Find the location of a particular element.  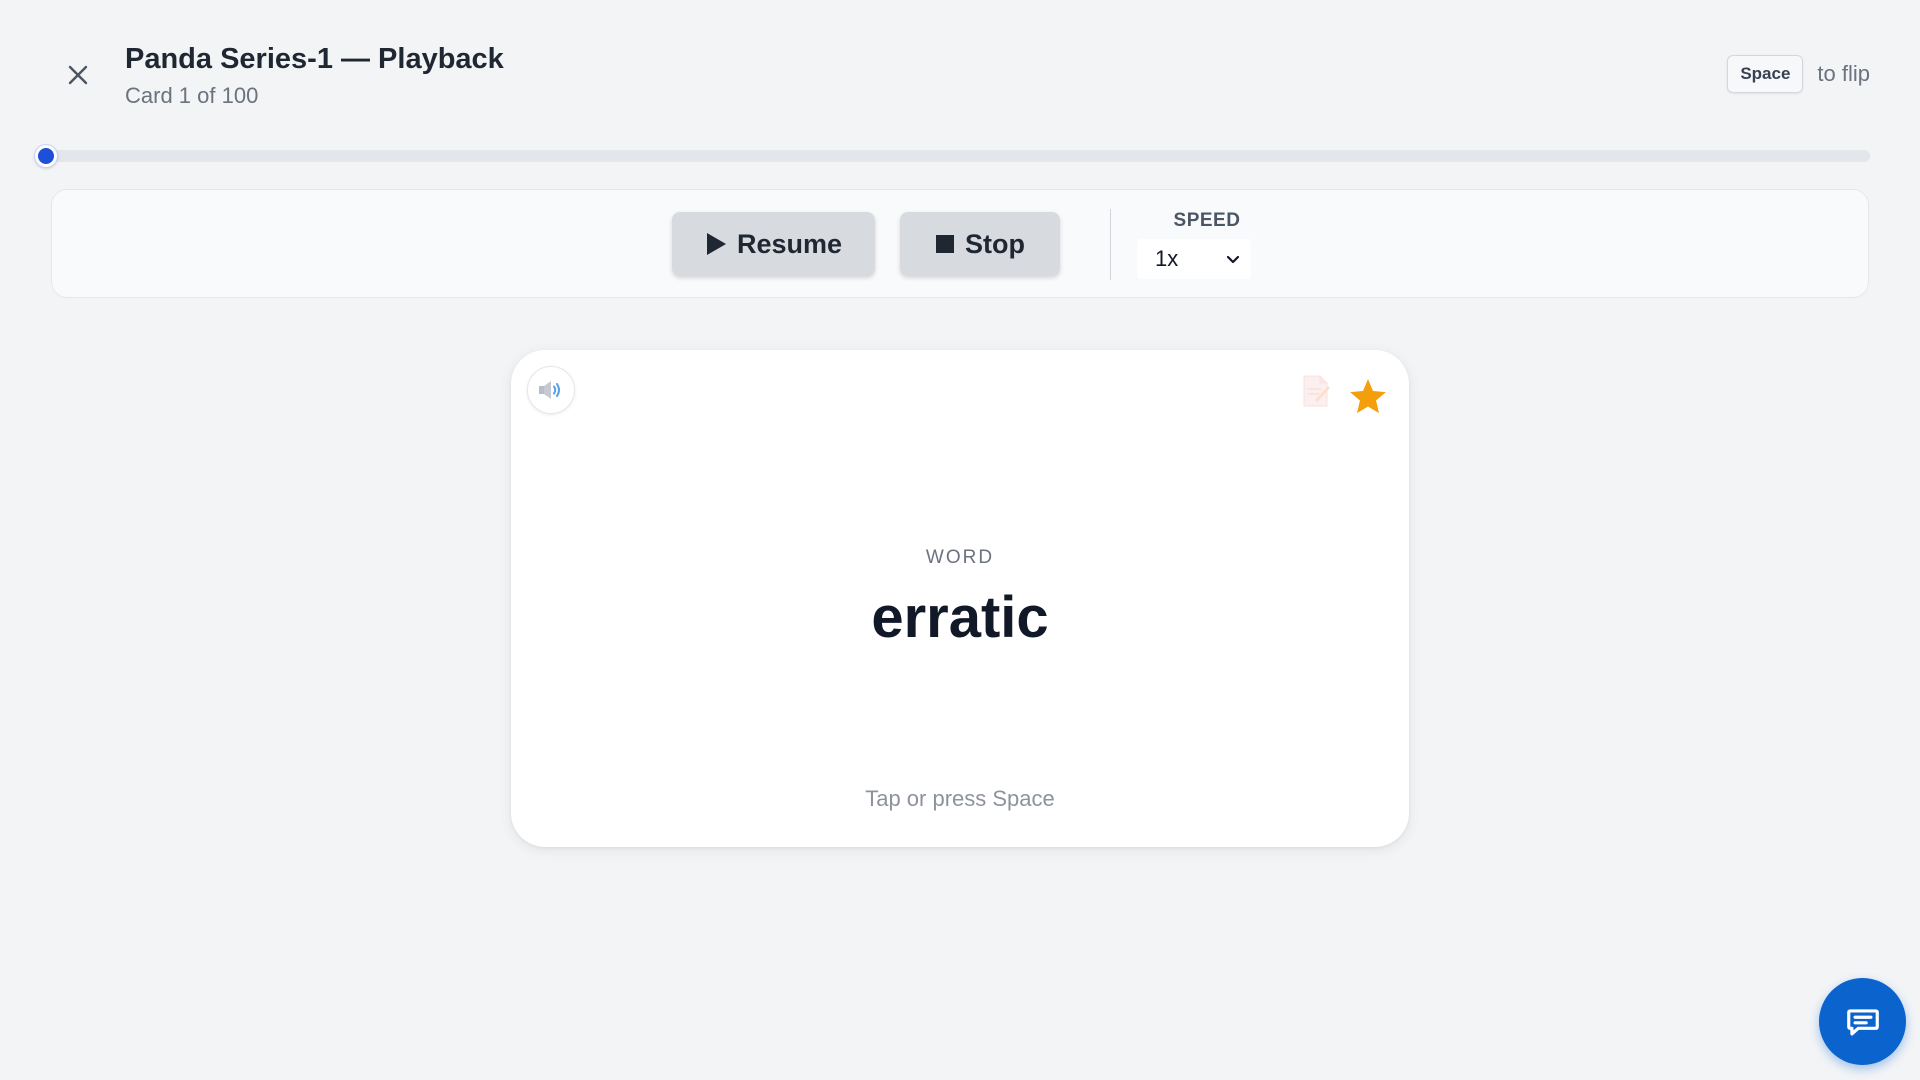

note-button is located at coordinates (1316, 391).